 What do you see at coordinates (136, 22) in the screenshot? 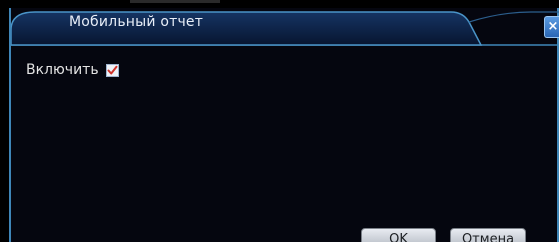
I see `dialog-title: Мобильный отчет` at bounding box center [136, 22].